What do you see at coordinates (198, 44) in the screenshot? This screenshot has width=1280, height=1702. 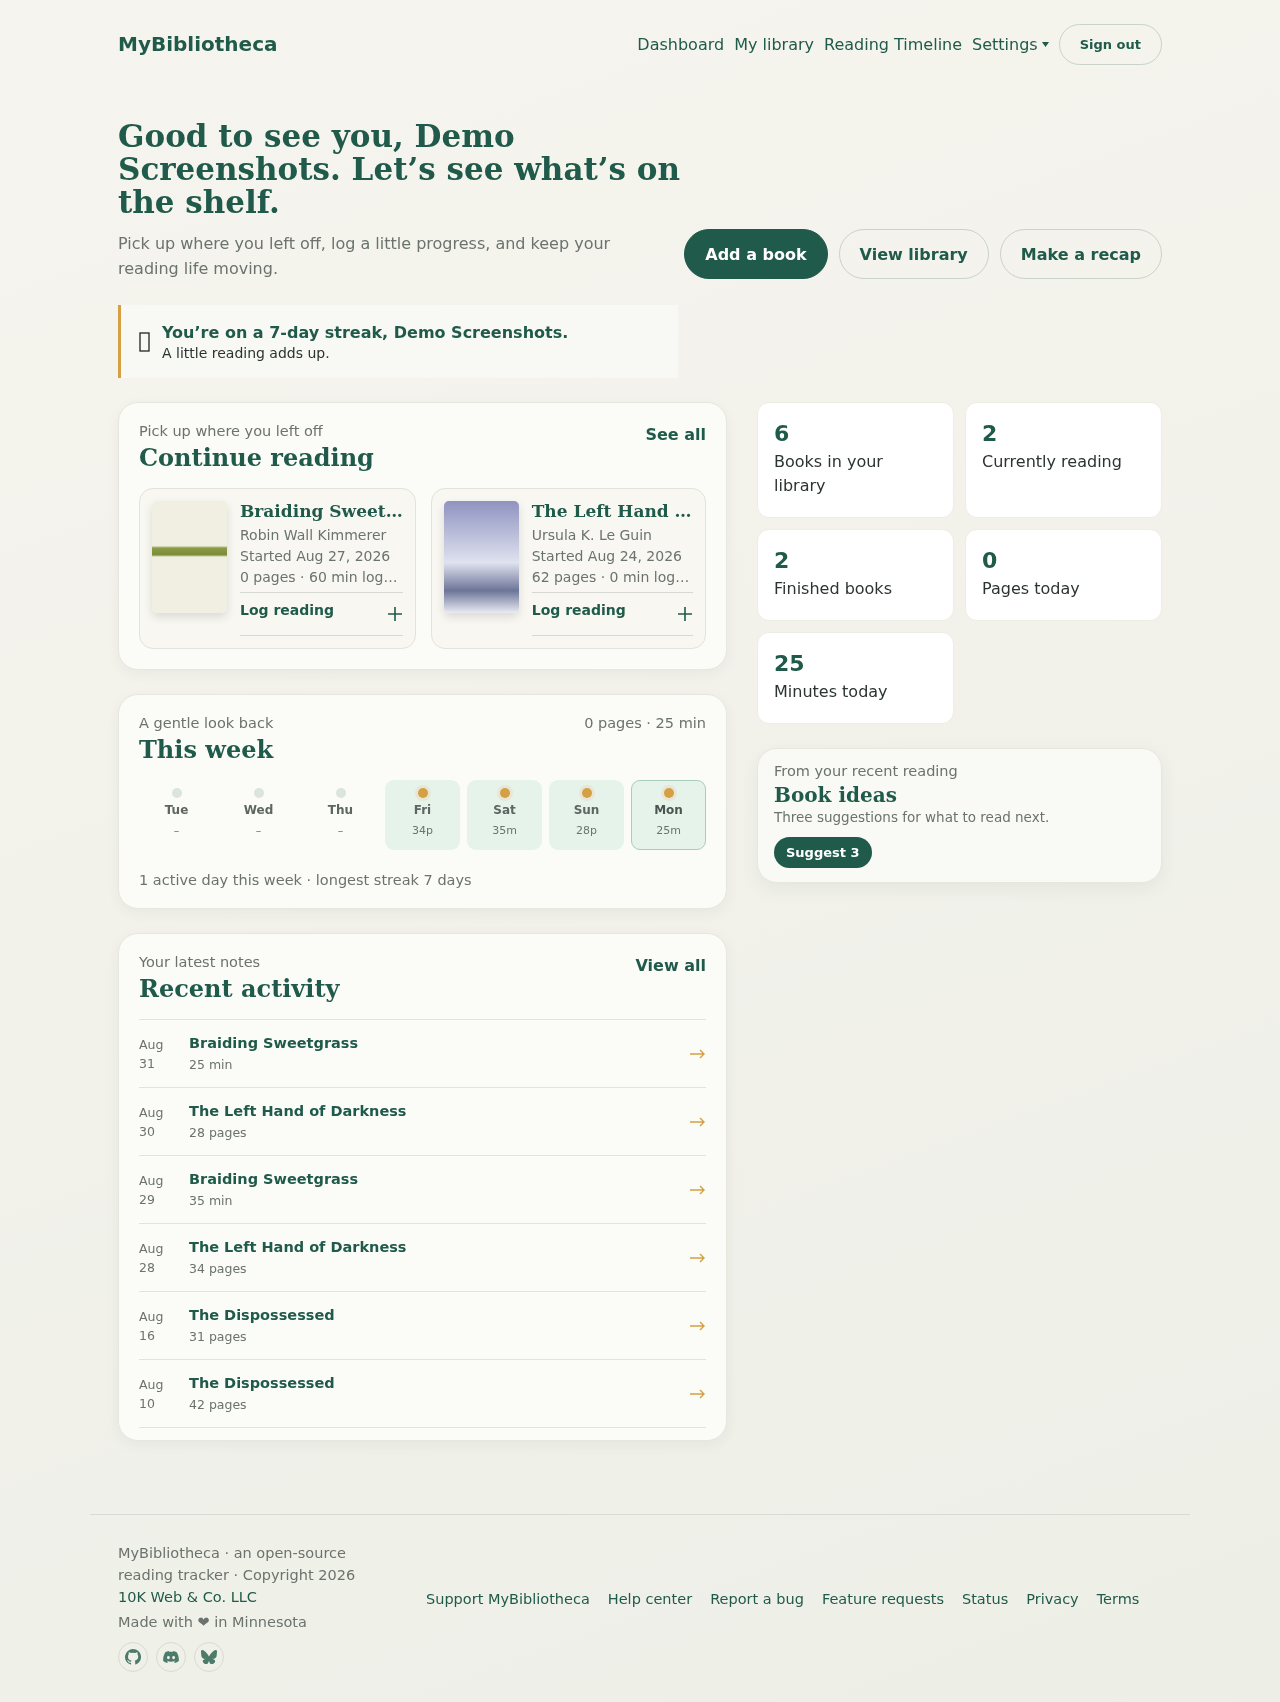 I see `brand-logo: MyBibliotheca` at bounding box center [198, 44].